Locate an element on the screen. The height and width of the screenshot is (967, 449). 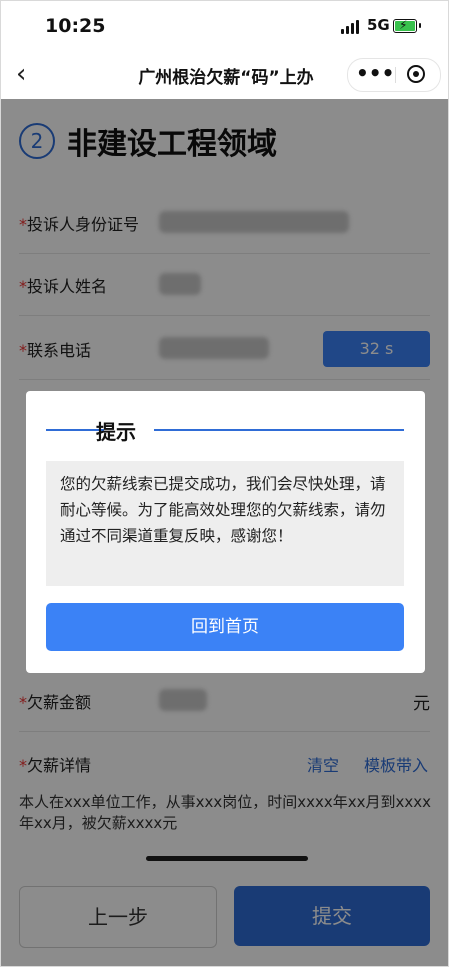
capsule-divider is located at coordinates (395, 75).